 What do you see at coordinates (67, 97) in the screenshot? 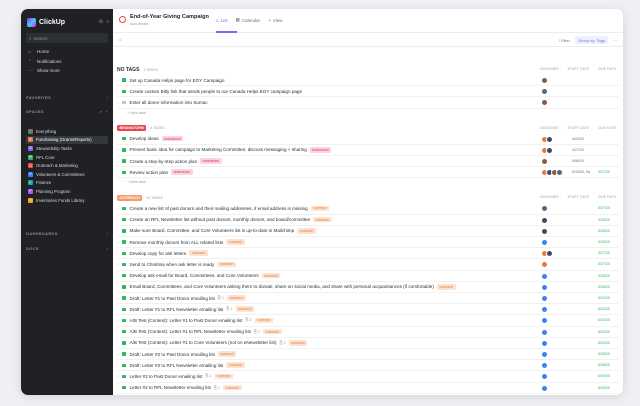
I see `favorites-section: FAVORITES ›` at bounding box center [67, 97].